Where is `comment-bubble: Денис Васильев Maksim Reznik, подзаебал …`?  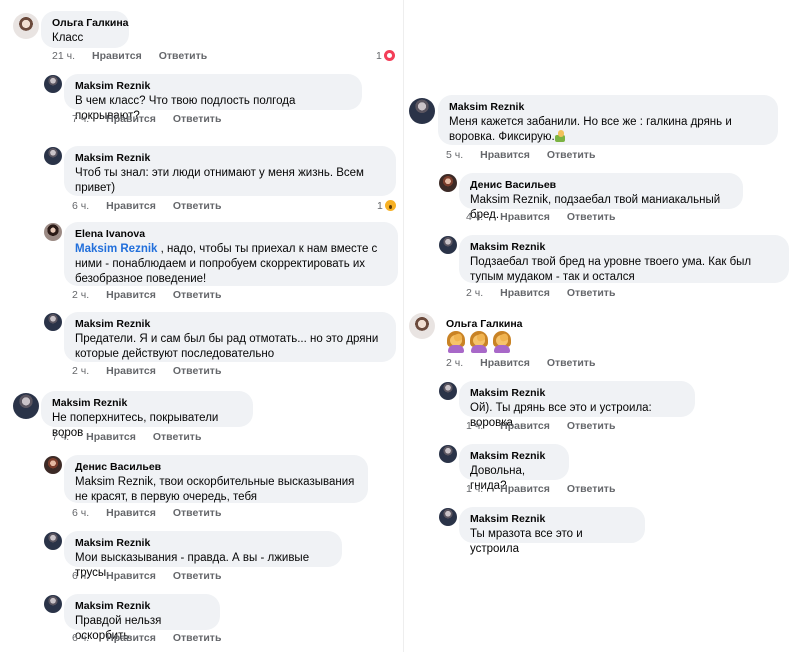 comment-bubble: Денис Васильев Maksim Reznik, подзаебал … is located at coordinates (601, 197).